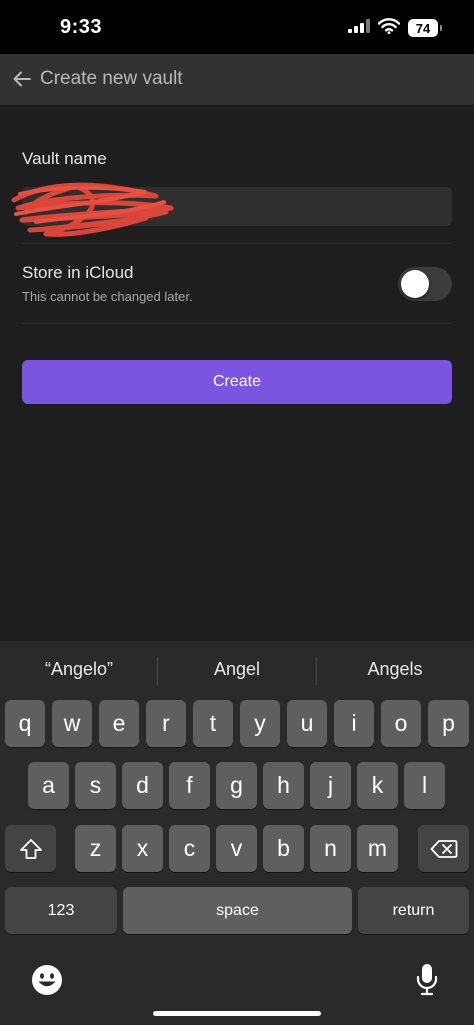 The image size is (474, 1025). What do you see at coordinates (213, 723) in the screenshot?
I see `key-t: t` at bounding box center [213, 723].